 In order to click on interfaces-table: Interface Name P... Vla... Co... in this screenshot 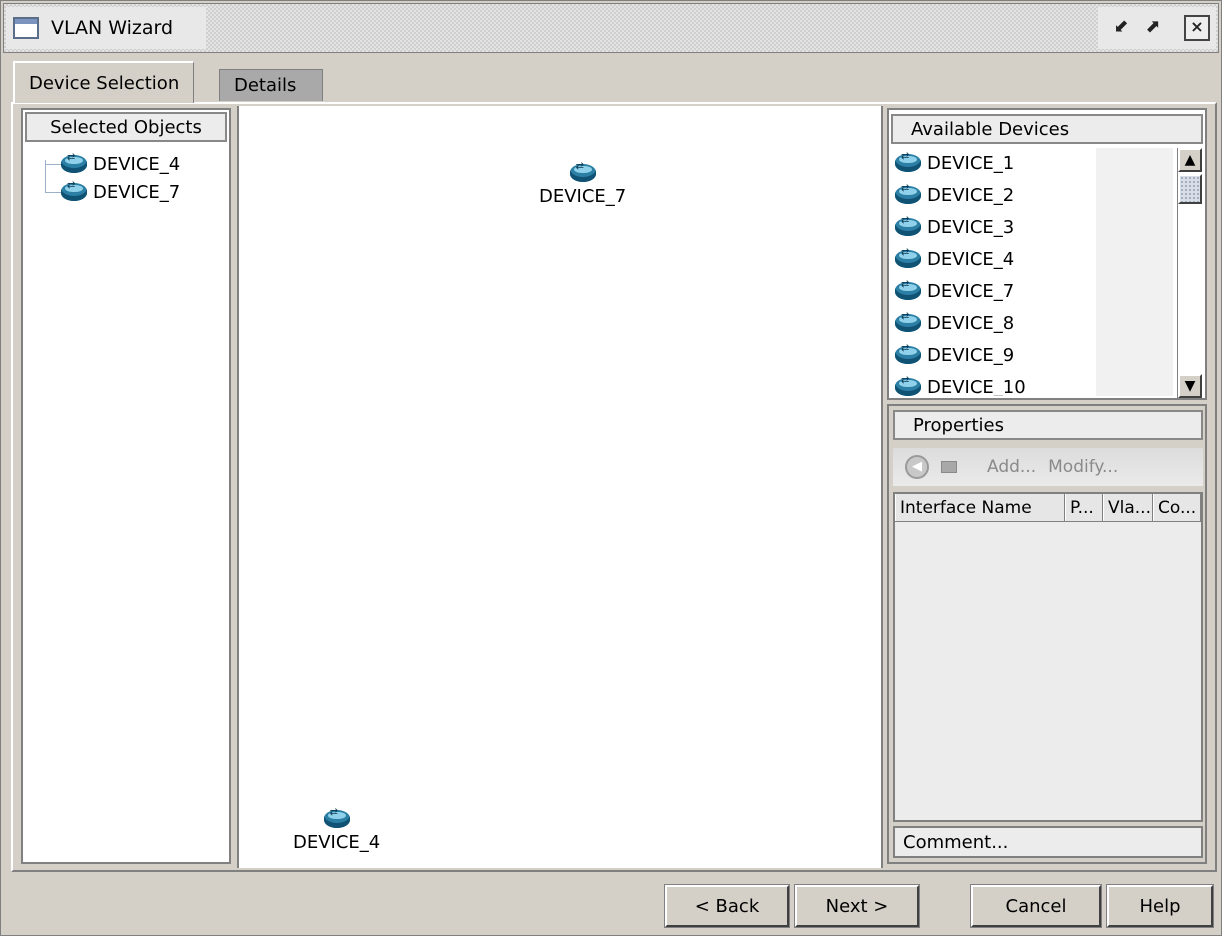, I will do `click(1048, 657)`.